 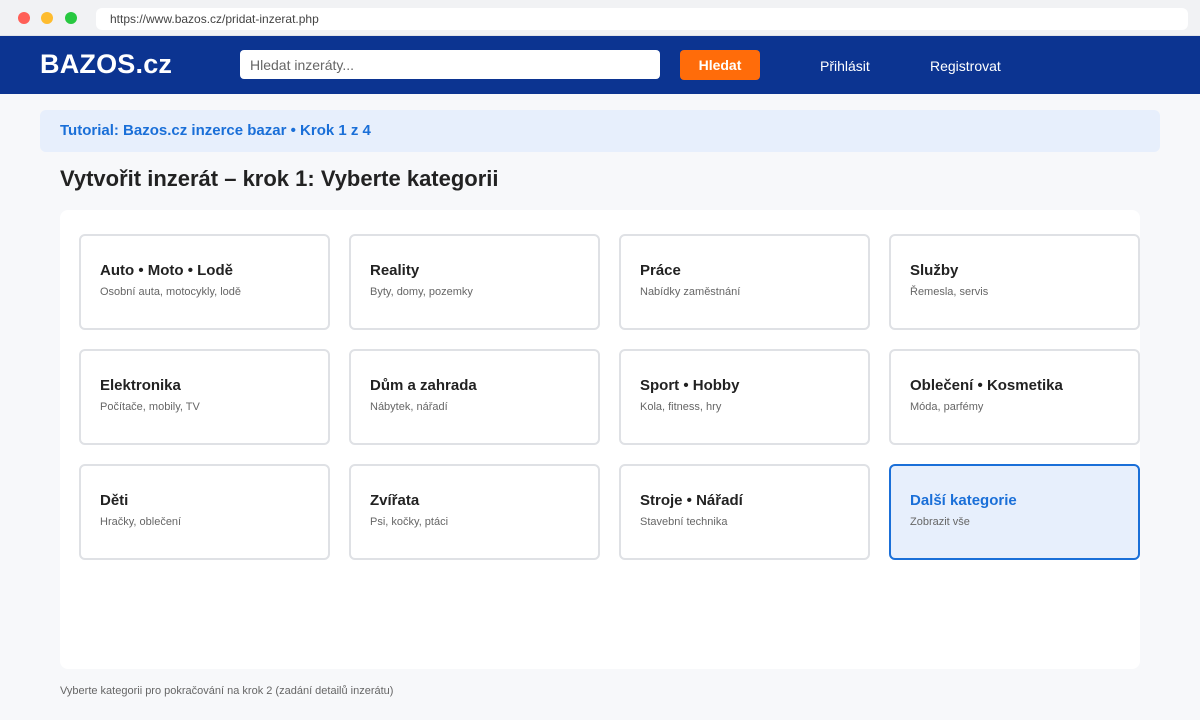 What do you see at coordinates (934, 270) in the screenshot?
I see `category-title: Služby` at bounding box center [934, 270].